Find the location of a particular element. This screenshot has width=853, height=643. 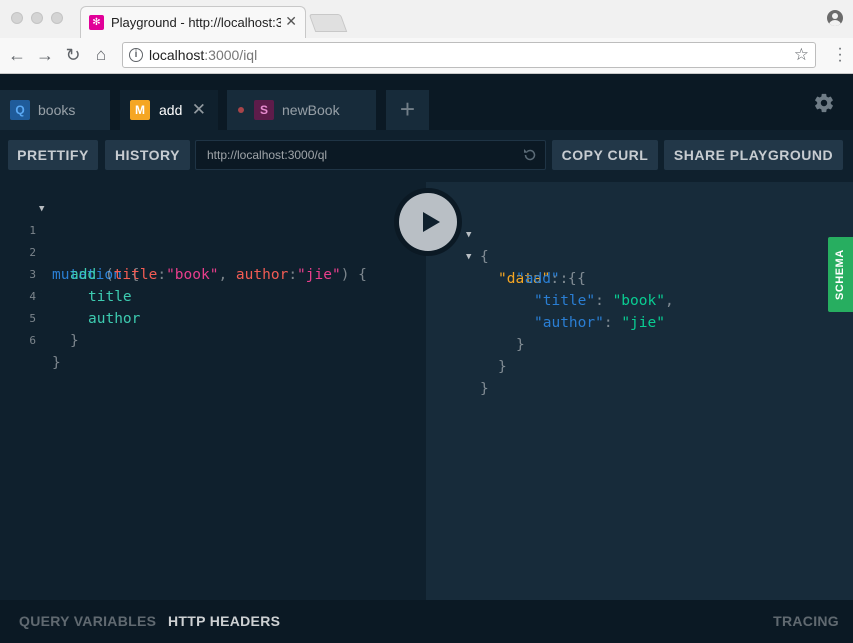

settings-gear-icon is located at coordinates (824, 103).